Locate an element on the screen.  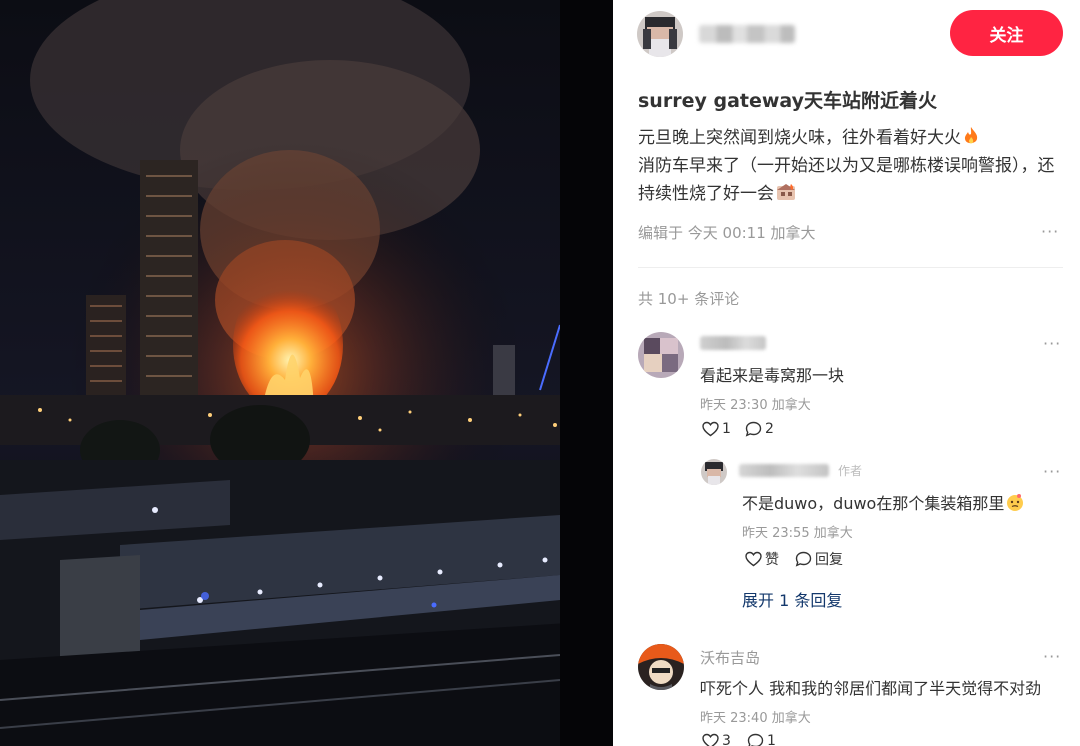
reply-like-button: 赞 is located at coordinates (762, 559).